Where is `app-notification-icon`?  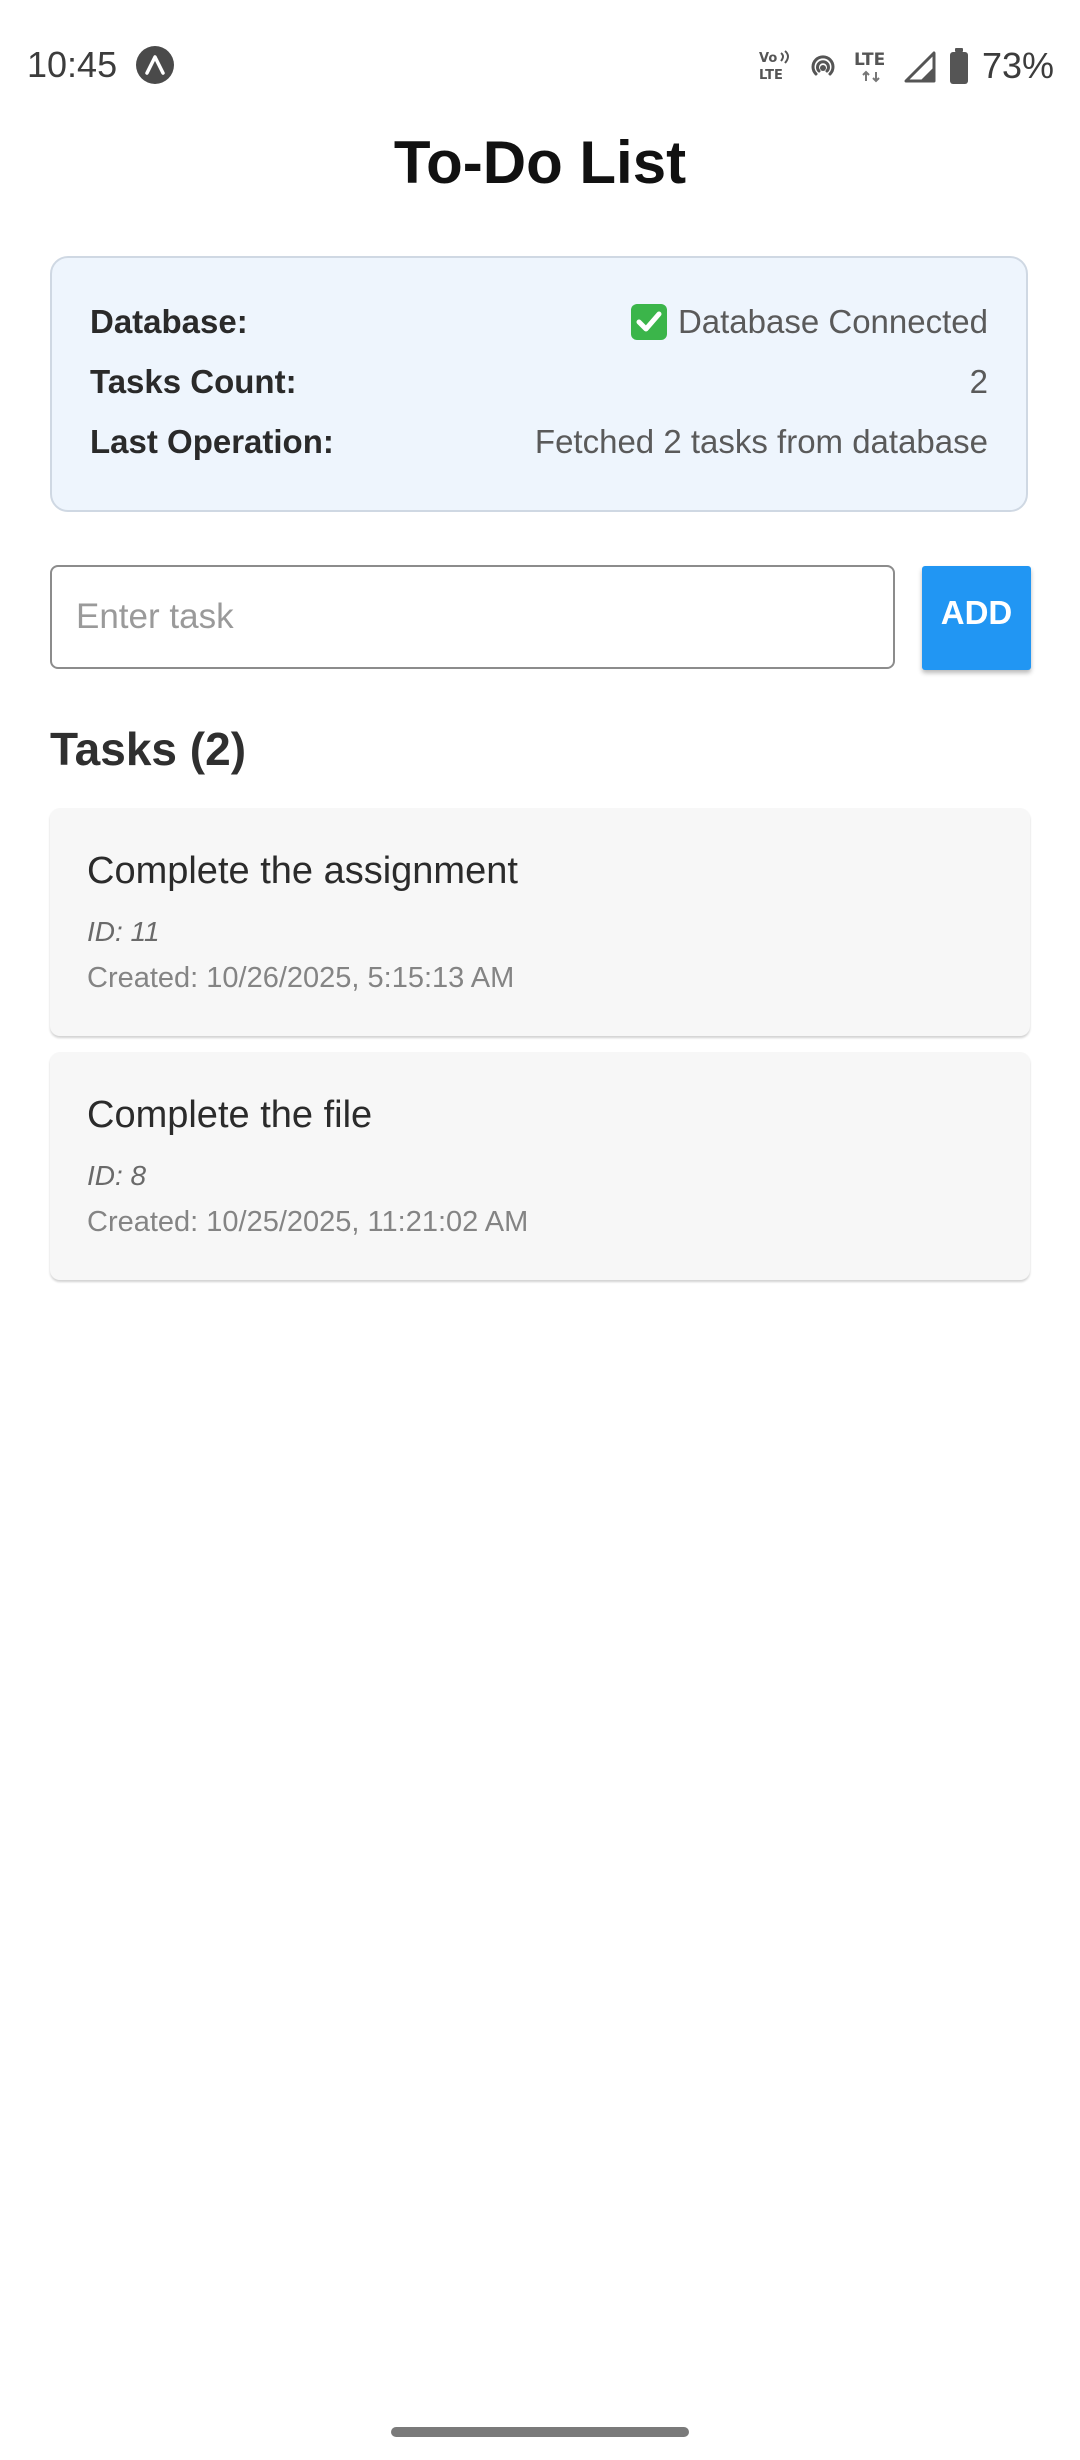 app-notification-icon is located at coordinates (155, 65).